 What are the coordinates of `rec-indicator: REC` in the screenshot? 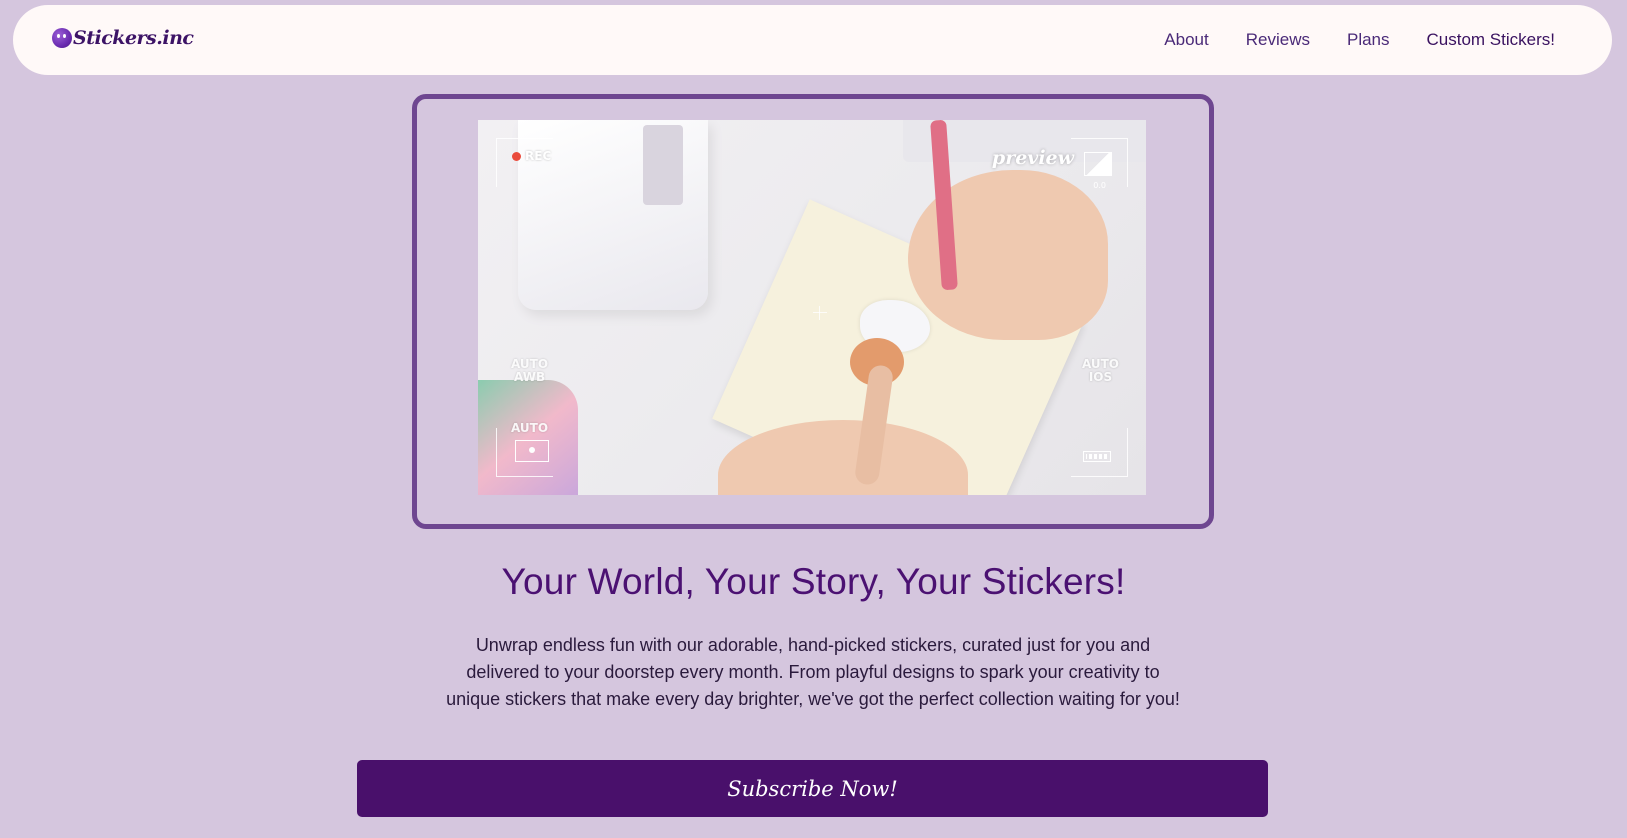 It's located at (531, 156).